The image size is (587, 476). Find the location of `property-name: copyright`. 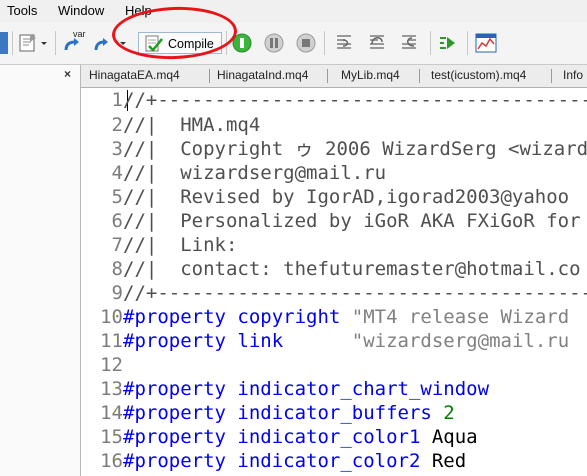

property-name: copyright is located at coordinates (288, 317).